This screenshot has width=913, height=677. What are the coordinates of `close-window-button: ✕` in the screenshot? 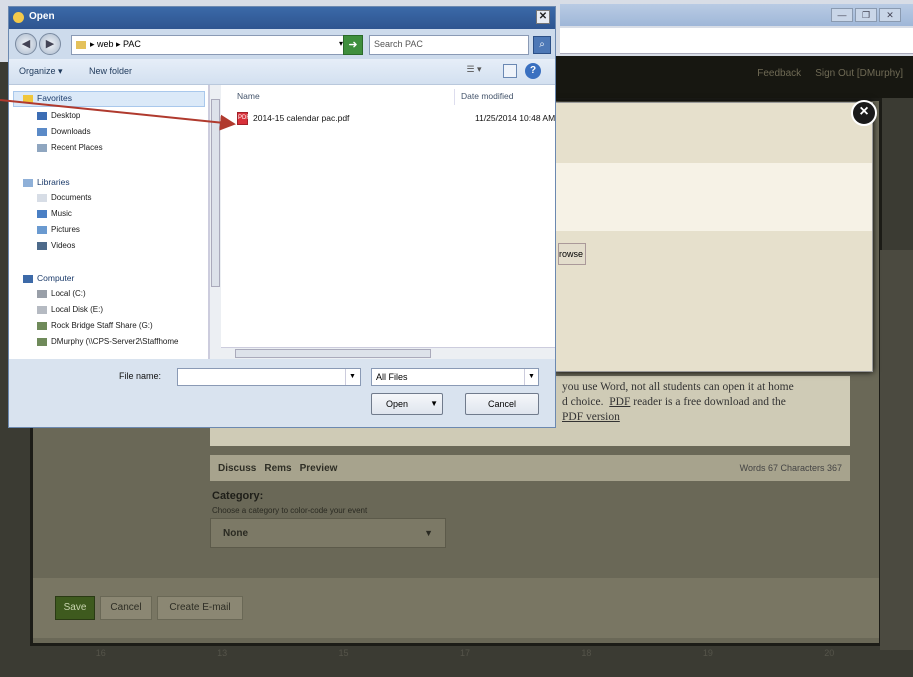 It's located at (890, 15).